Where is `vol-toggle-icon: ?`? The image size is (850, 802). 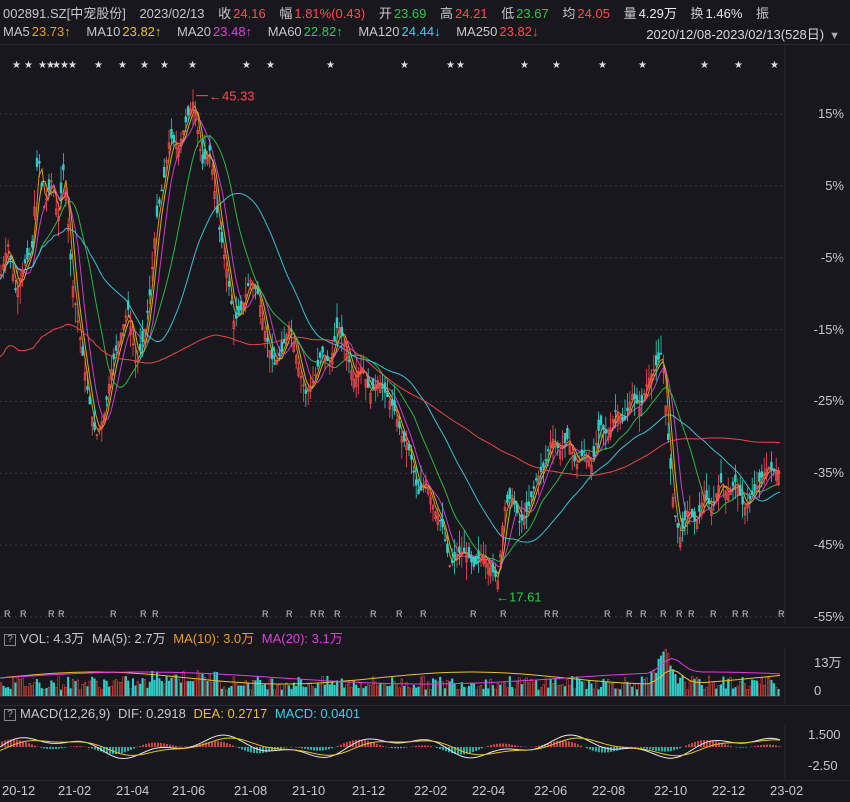
vol-toggle-icon: ? is located at coordinates (10, 640).